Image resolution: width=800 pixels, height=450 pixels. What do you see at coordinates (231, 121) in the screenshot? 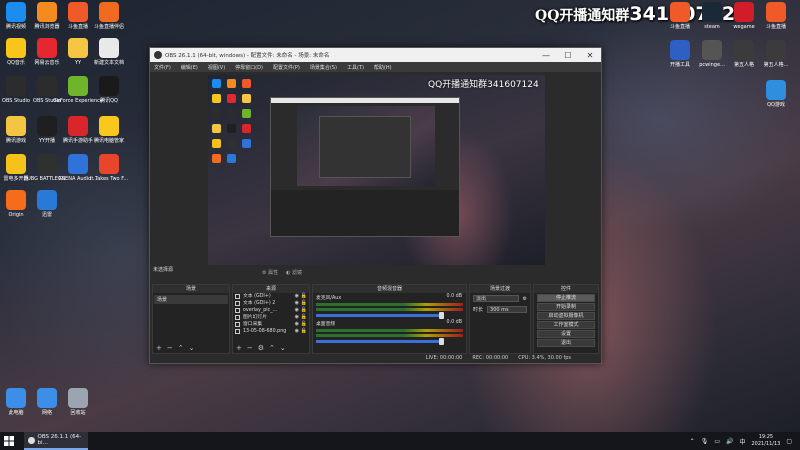
I see `preview-desktop-icons` at bounding box center [231, 121].